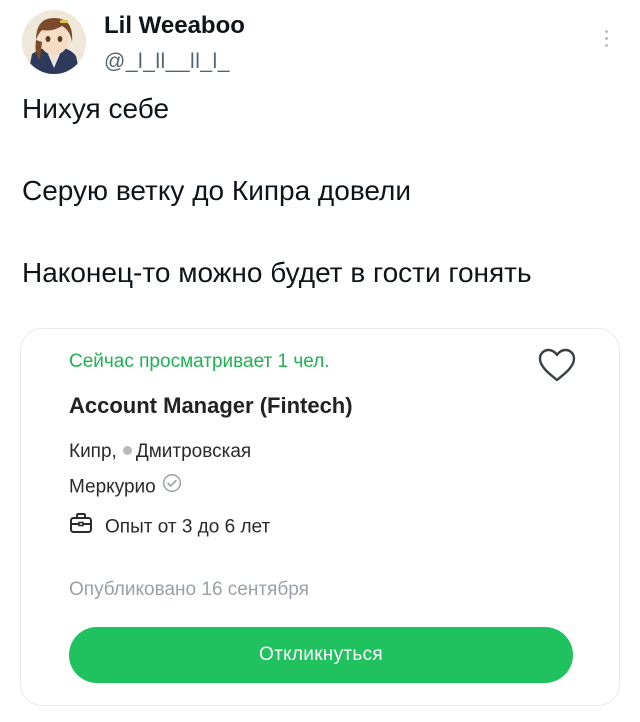 The image size is (640, 722). I want to click on experience: Опыт от 3 до 6 лет, so click(169, 527).